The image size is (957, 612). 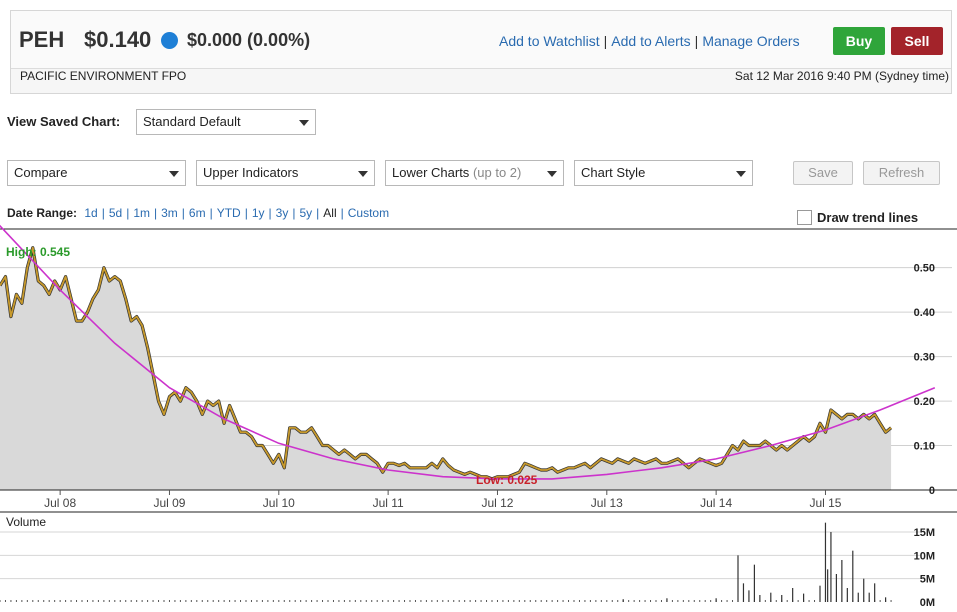 I want to click on y-tick-label: 0, so click(x=932, y=491).